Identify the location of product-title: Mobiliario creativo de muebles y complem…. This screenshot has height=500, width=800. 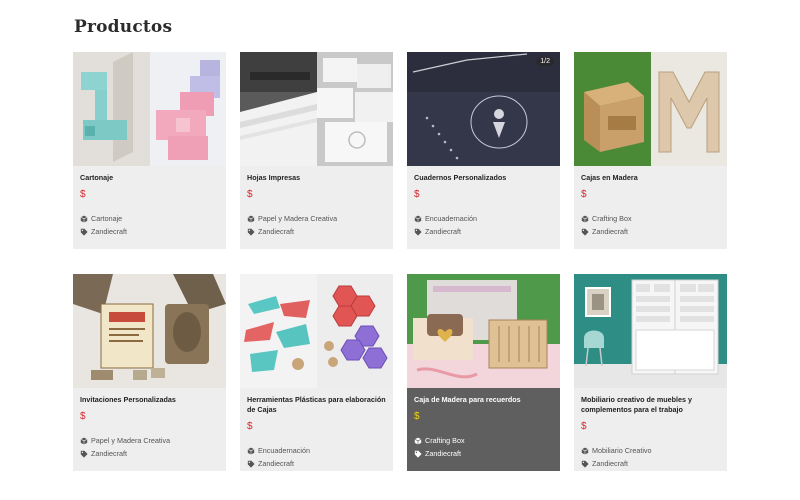
(650, 405).